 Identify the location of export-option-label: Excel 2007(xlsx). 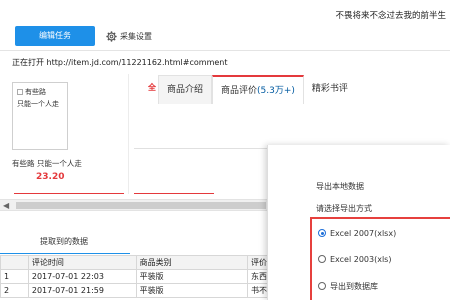
(363, 233).